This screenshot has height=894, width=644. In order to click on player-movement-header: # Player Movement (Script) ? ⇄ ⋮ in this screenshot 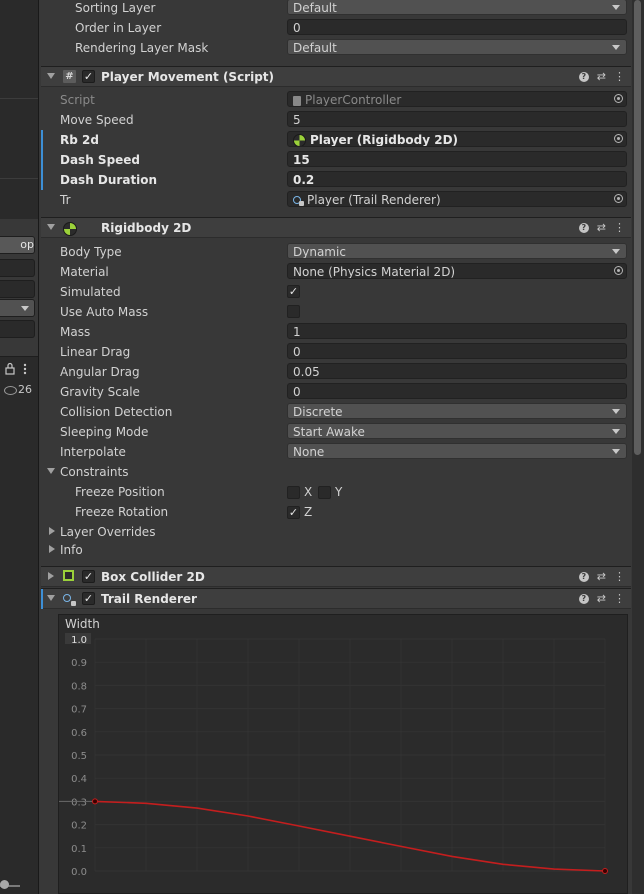, I will do `click(336, 76)`.